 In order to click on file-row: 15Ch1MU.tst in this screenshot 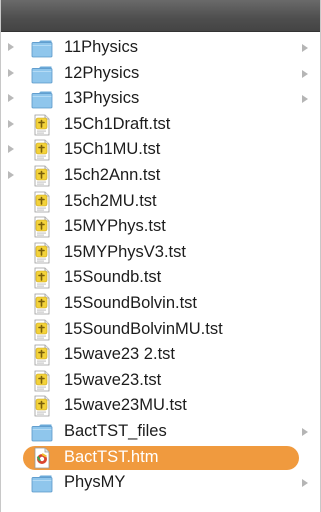, I will do `click(160, 150)`.